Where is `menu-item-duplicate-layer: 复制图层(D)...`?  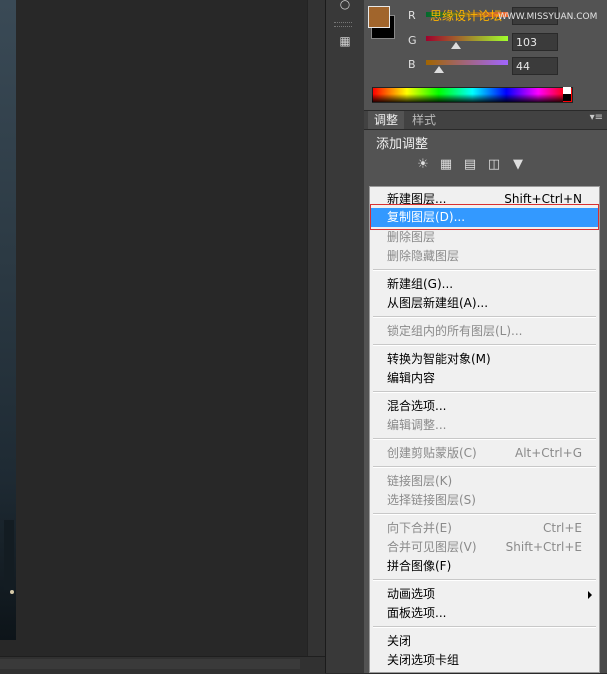 menu-item-duplicate-layer: 复制图层(D)... is located at coordinates (484, 217).